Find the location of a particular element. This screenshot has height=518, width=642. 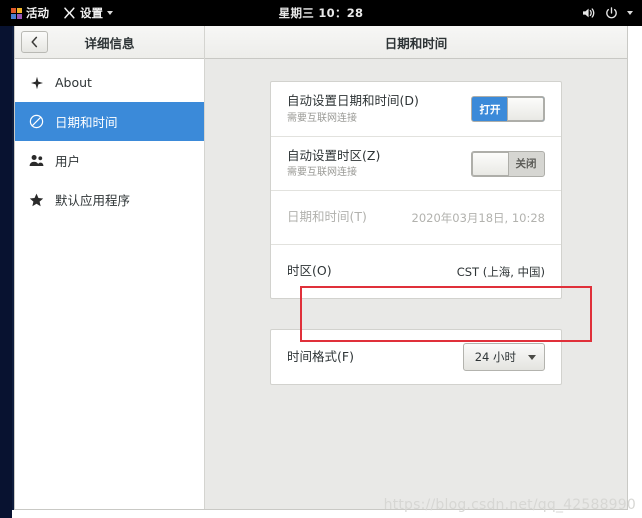

automatic-datetime-switch: 打开 is located at coordinates (508, 109).